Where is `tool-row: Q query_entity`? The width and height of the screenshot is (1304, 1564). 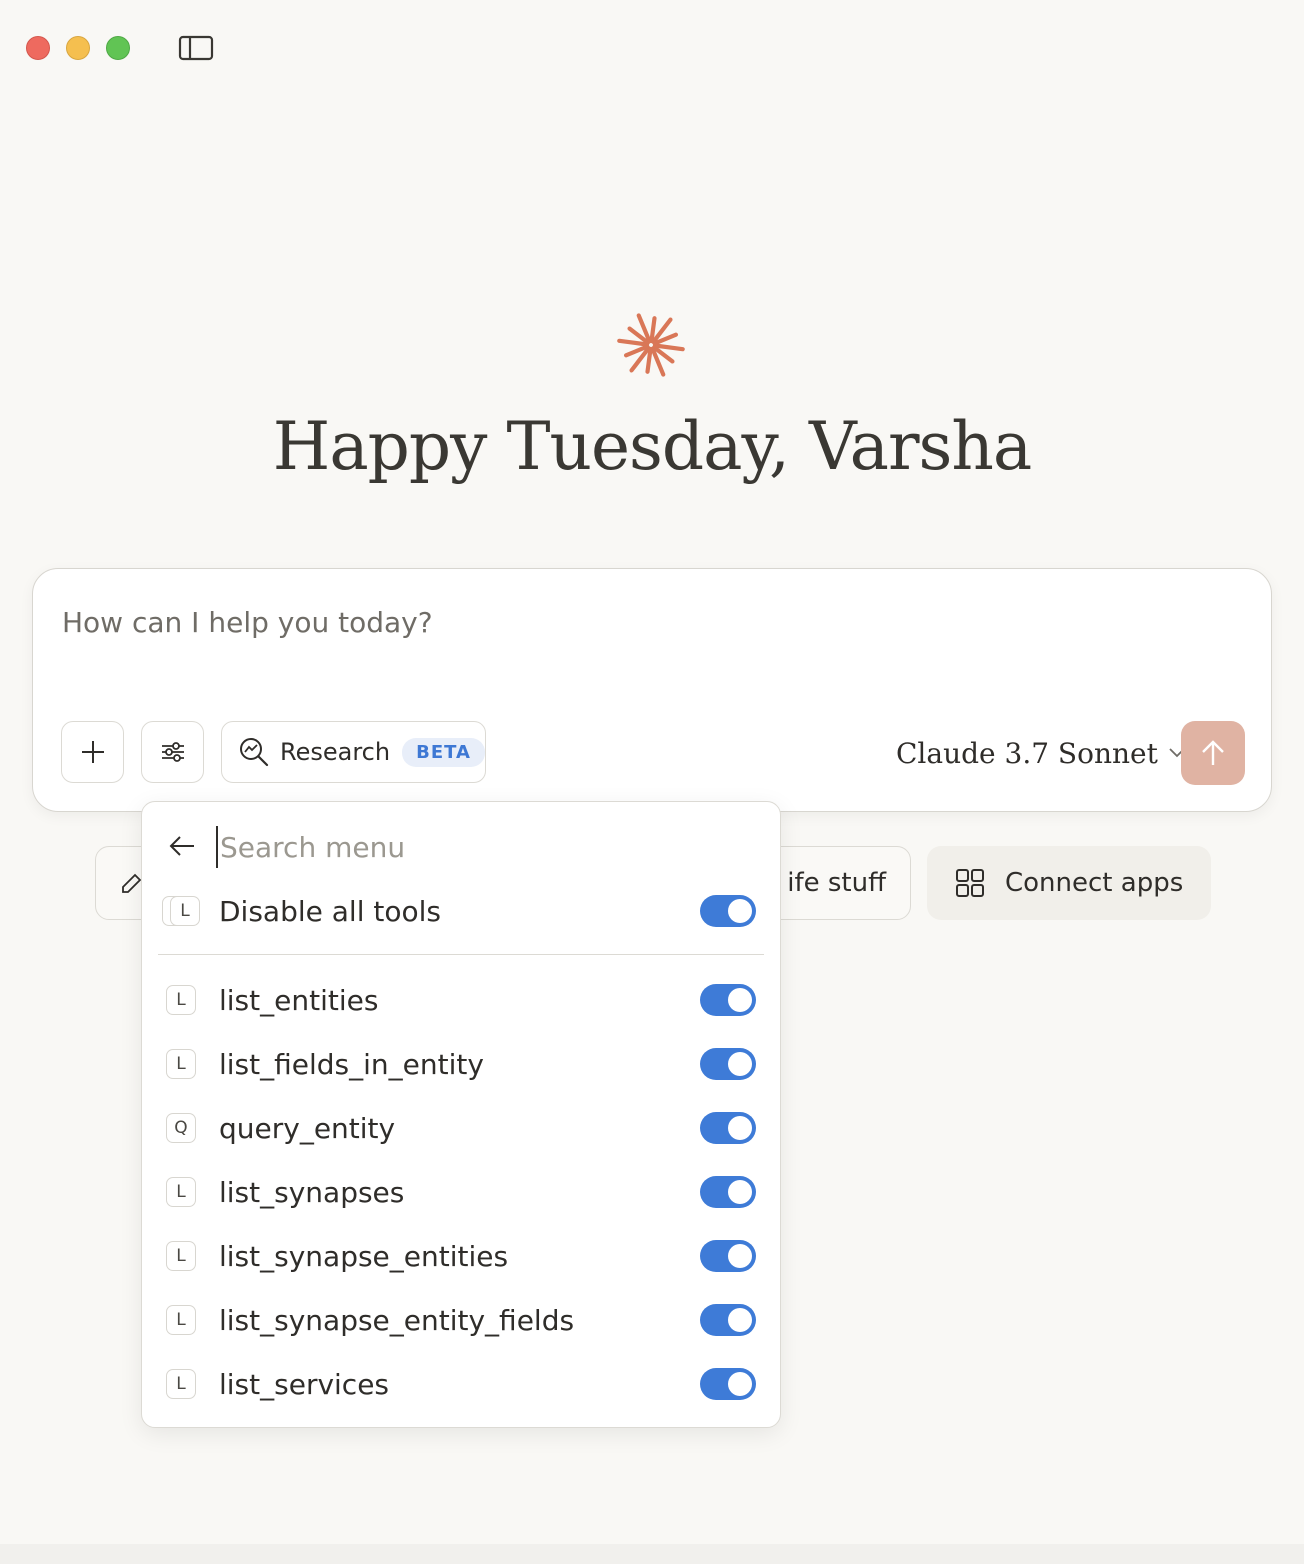
tool-row: Q query_entity is located at coordinates (460, 1128).